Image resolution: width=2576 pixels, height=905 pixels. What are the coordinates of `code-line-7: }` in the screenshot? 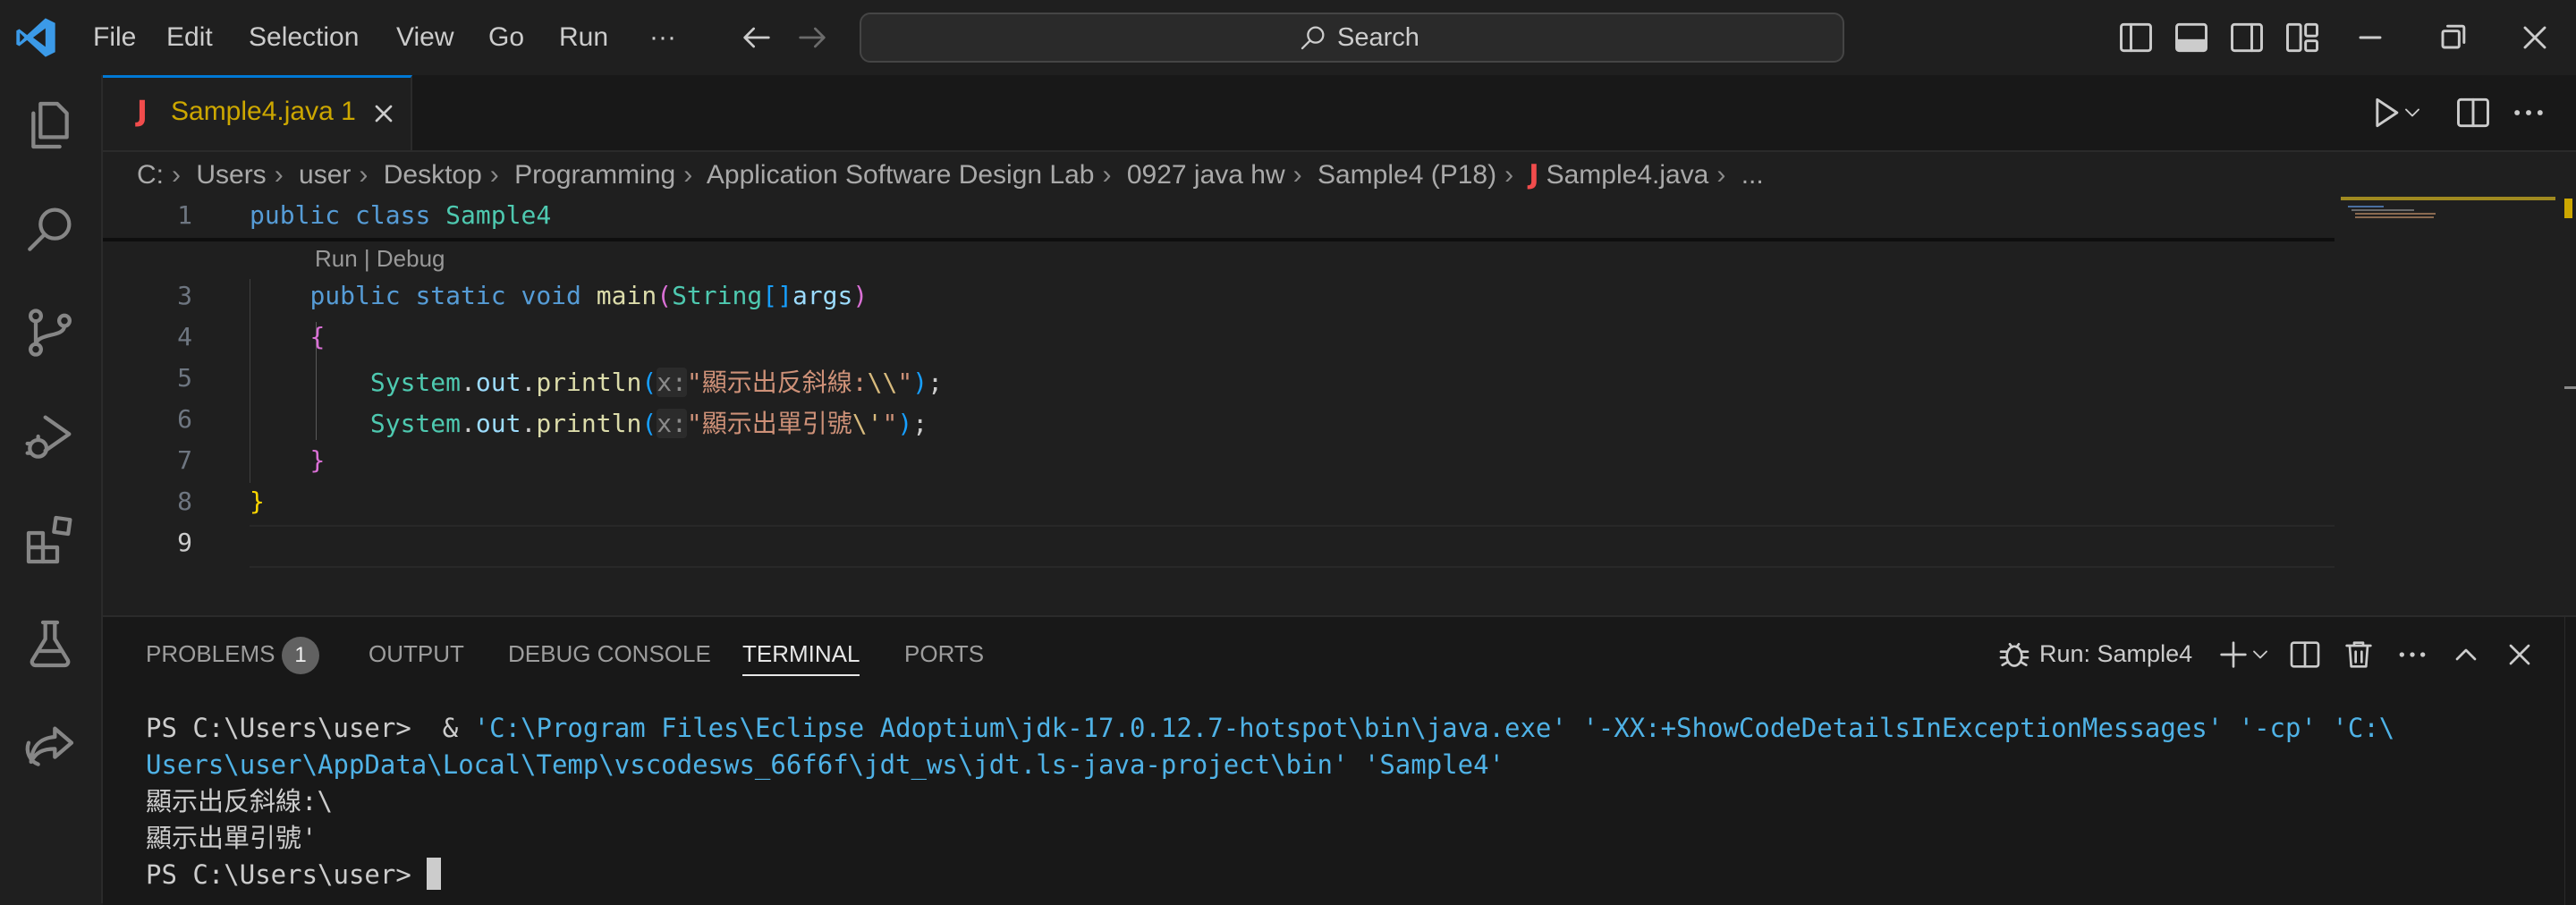 It's located at (287, 460).